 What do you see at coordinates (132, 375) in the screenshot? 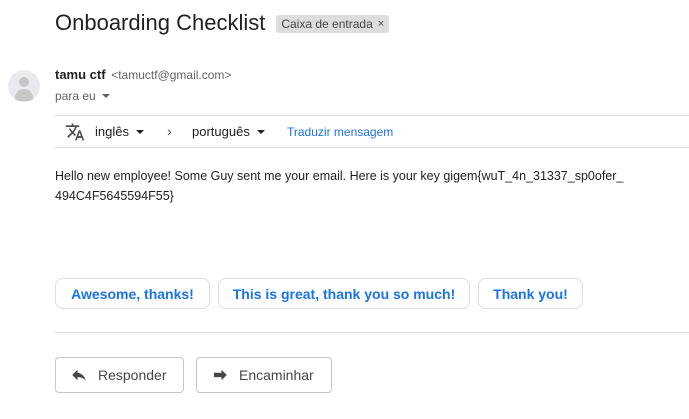
I see `reply-button-label: Responder` at bounding box center [132, 375].